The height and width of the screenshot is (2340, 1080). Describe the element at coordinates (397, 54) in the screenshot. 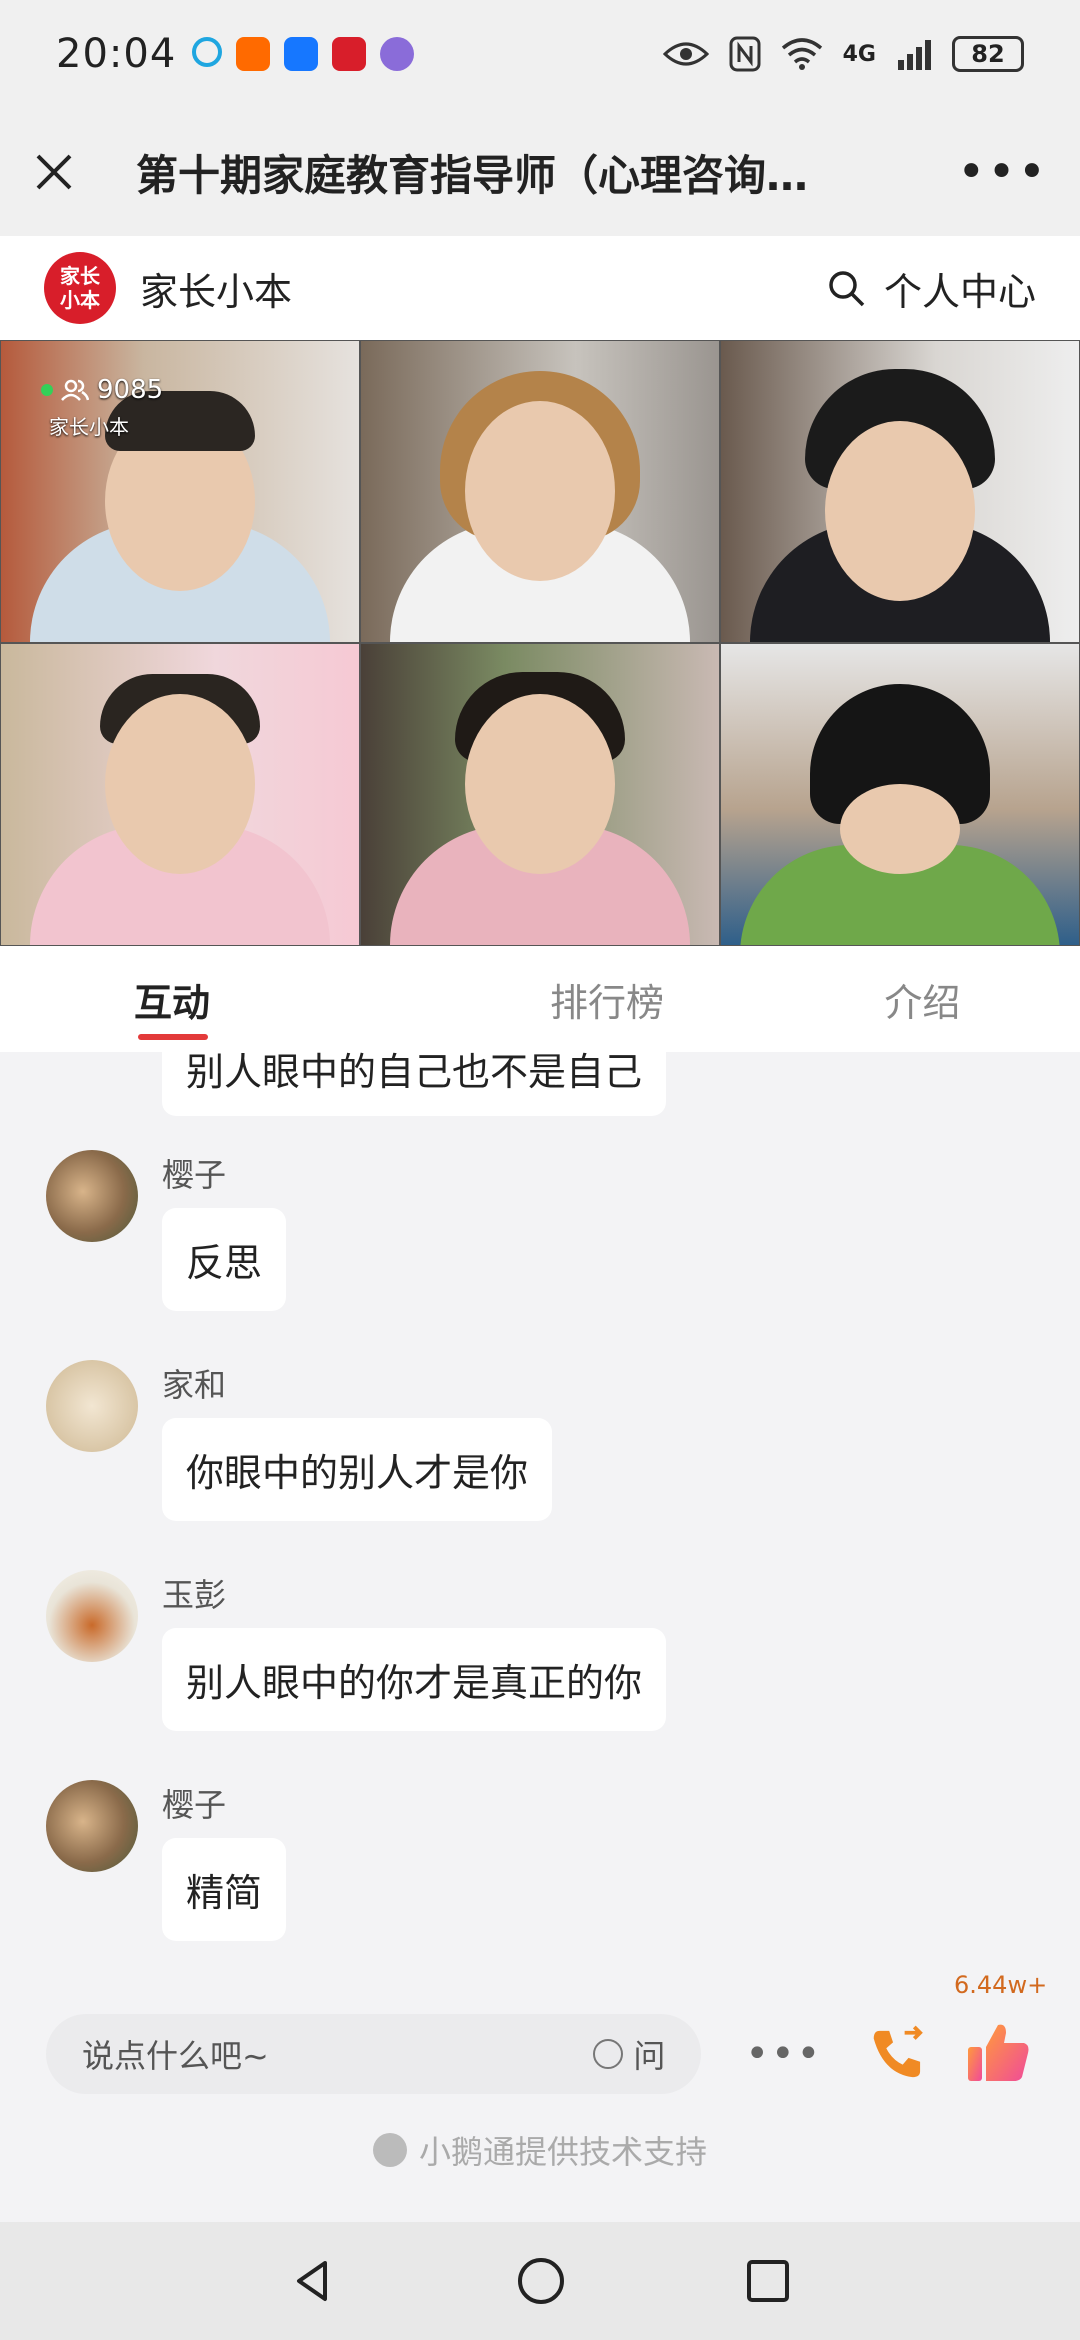

I see `browser-icon` at that location.